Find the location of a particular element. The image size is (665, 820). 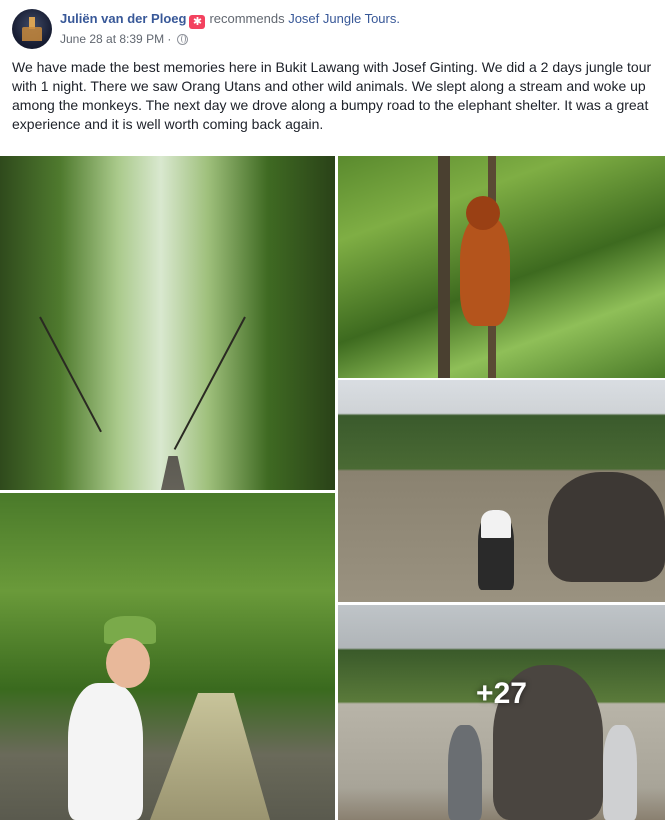

recommend-verb: recommends is located at coordinates (247, 18).